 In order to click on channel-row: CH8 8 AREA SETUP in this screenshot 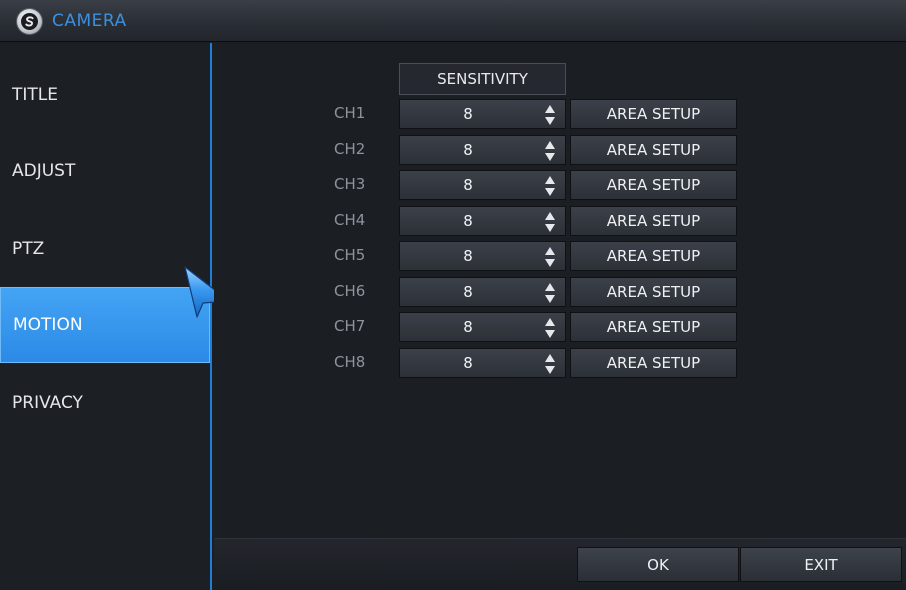, I will do `click(560, 363)`.